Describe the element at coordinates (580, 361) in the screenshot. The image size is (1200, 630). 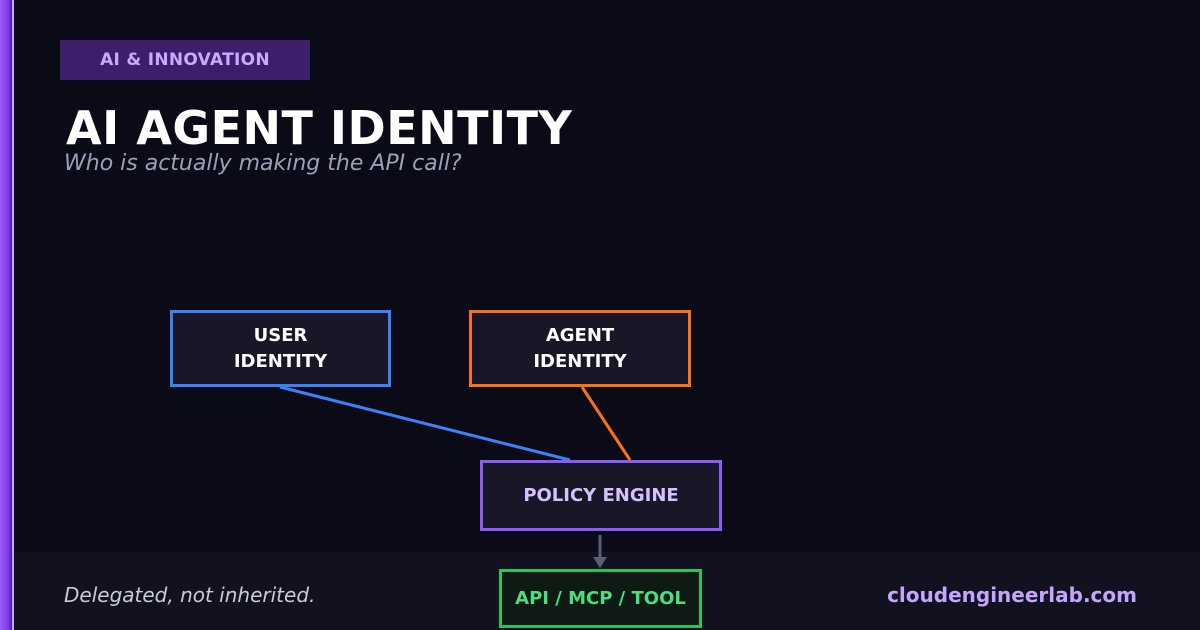
I see `agent-identity-line2: IDENTITY` at that location.